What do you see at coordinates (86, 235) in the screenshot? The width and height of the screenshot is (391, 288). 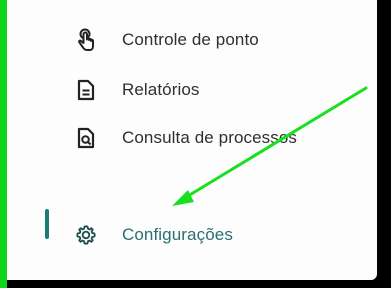 I see `gear-icon` at bounding box center [86, 235].